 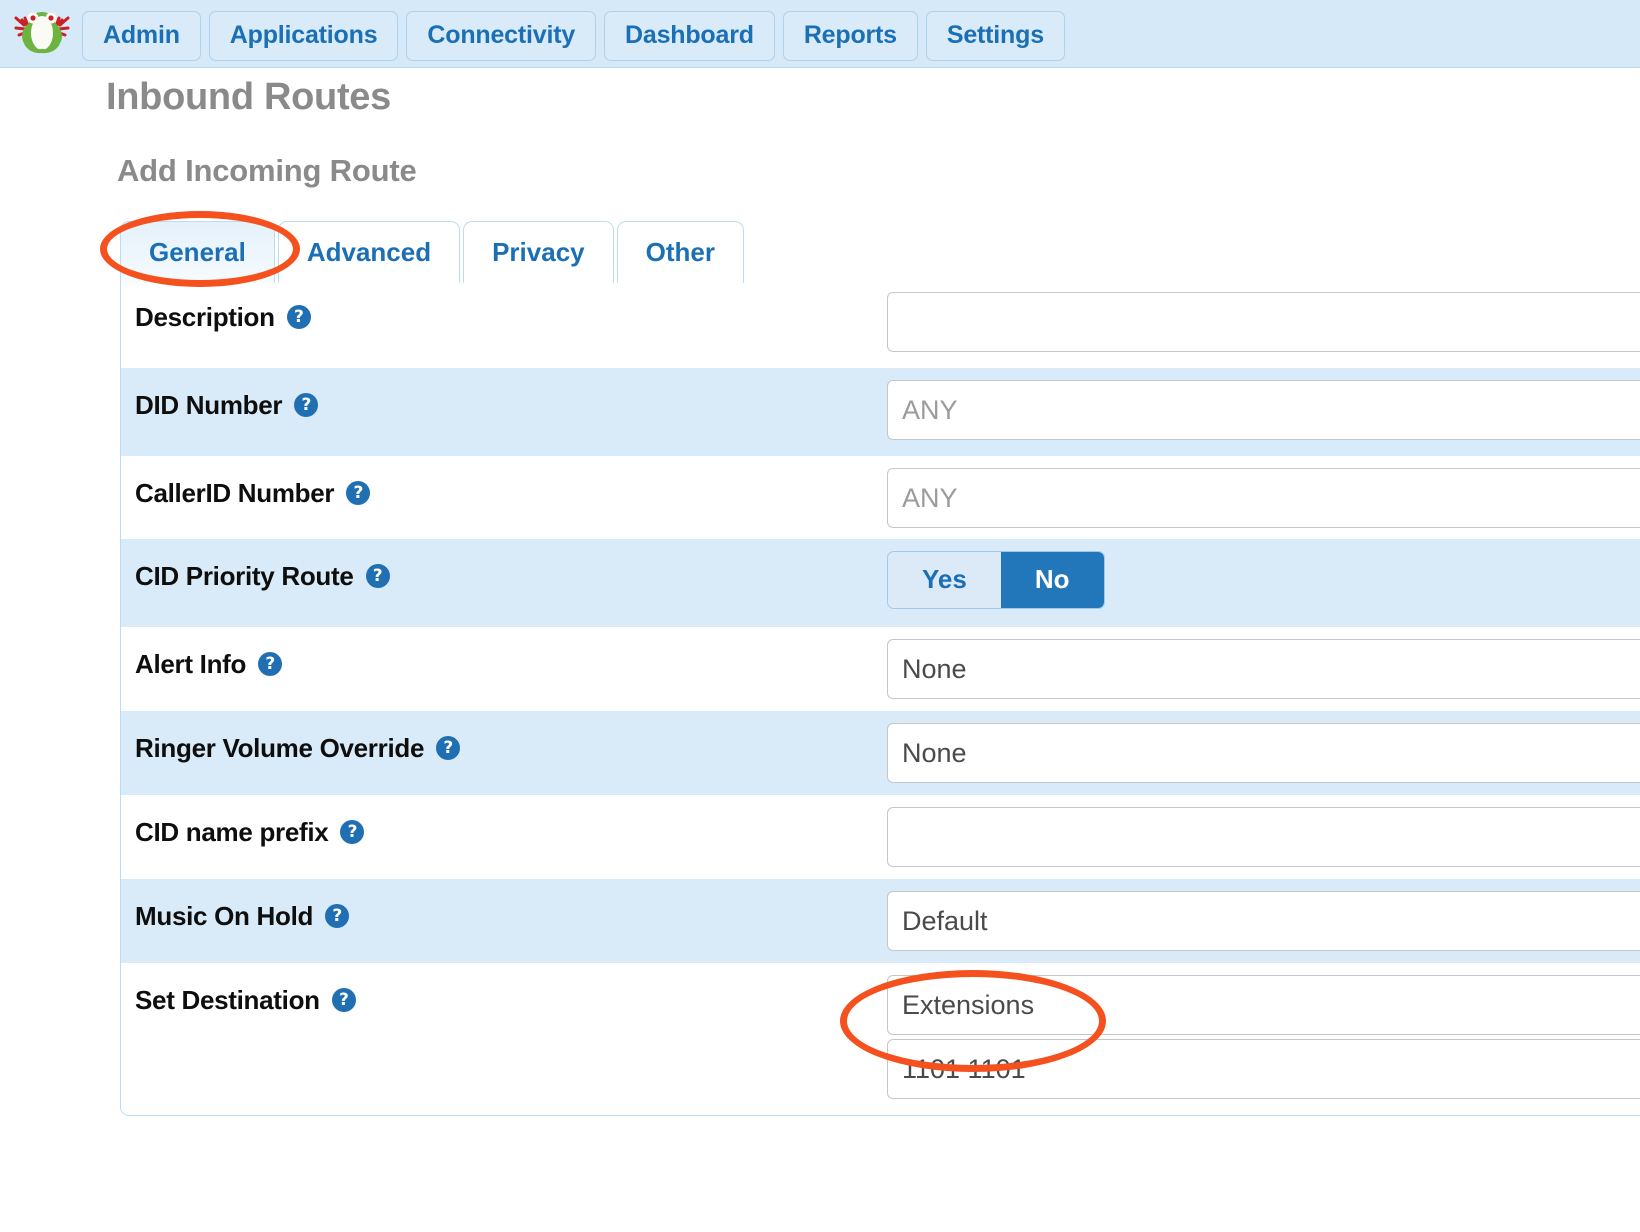 What do you see at coordinates (358, 492) in the screenshot?
I see `help-icon-callerid-number: ?` at bounding box center [358, 492].